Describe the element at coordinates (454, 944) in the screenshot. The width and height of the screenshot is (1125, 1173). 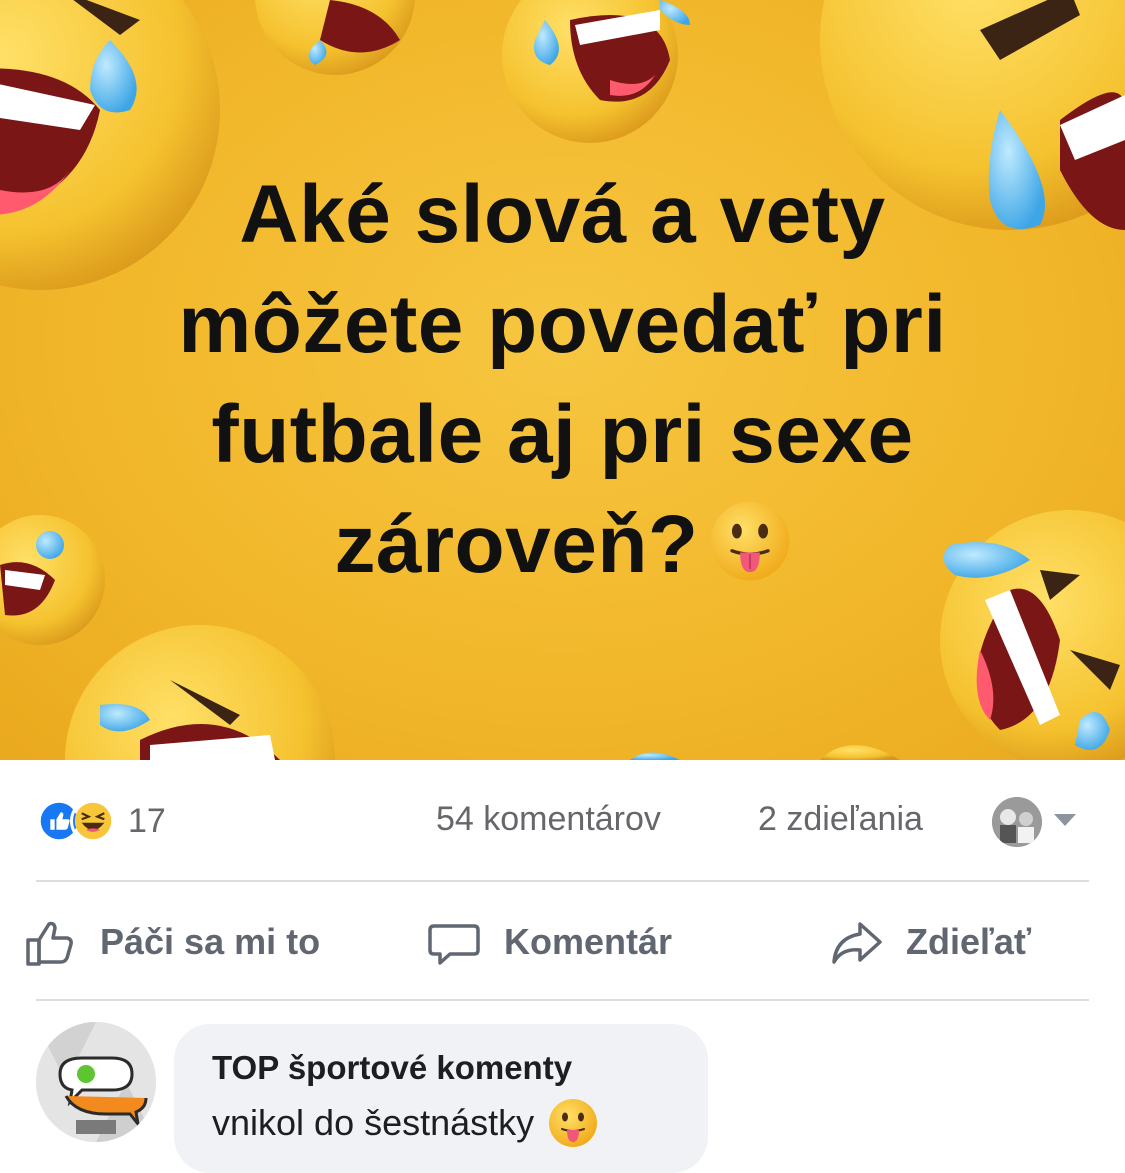
I see `comment-bubble-icon` at that location.